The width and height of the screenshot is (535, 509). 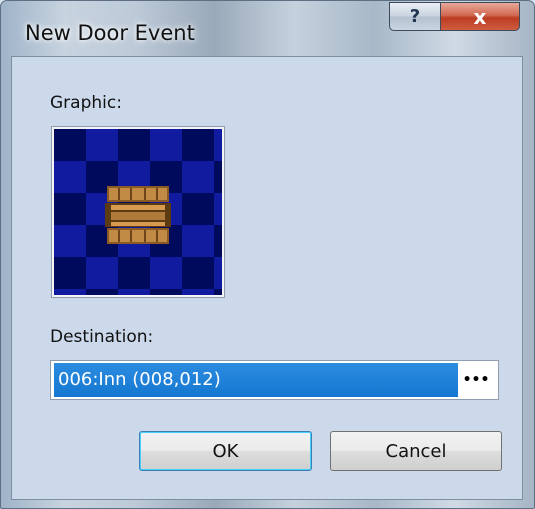 What do you see at coordinates (416, 451) in the screenshot?
I see `cancel-button: Cancel` at bounding box center [416, 451].